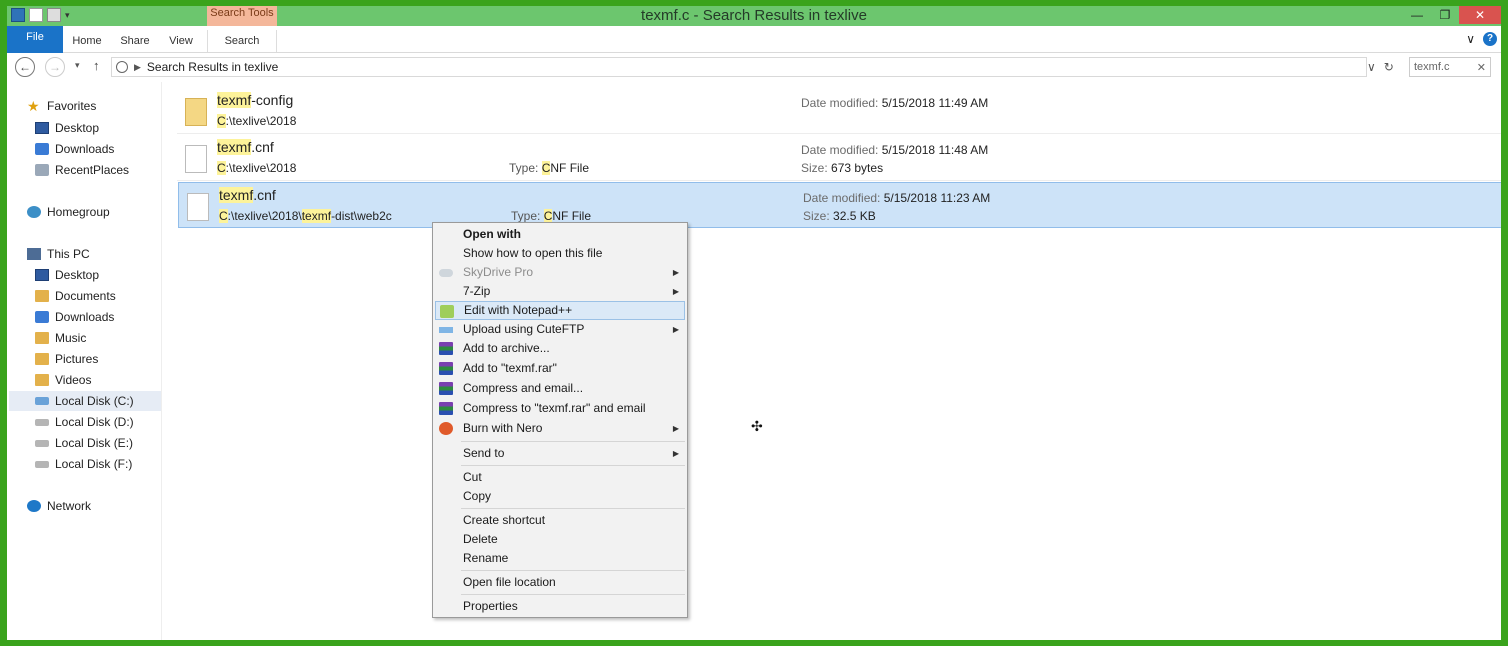 This screenshot has height=646, width=1508. What do you see at coordinates (82, 170) in the screenshot?
I see `nav-recent-places: RecentPlaces` at bounding box center [82, 170].